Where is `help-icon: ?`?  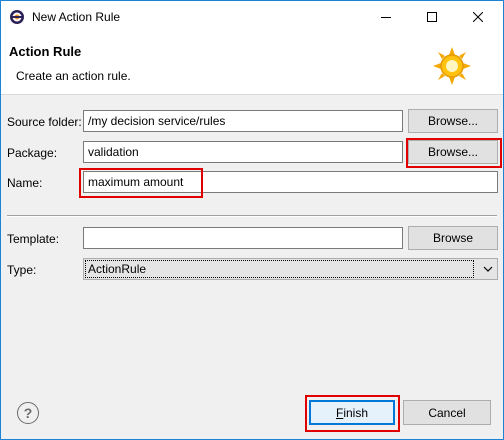 help-icon: ? is located at coordinates (28, 413).